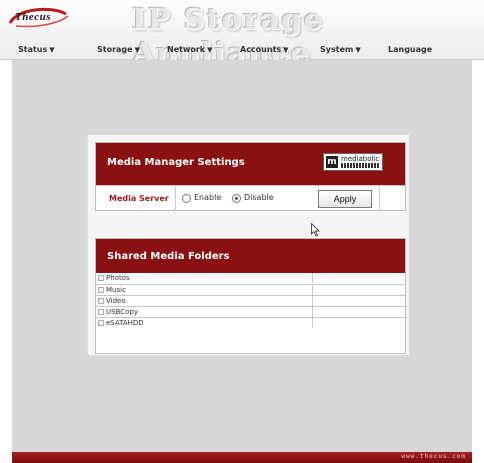 Image resolution: width=484 pixels, height=463 pixels. I want to click on media-manager-header: Media Manager Settings m mediabolic, so click(250, 164).